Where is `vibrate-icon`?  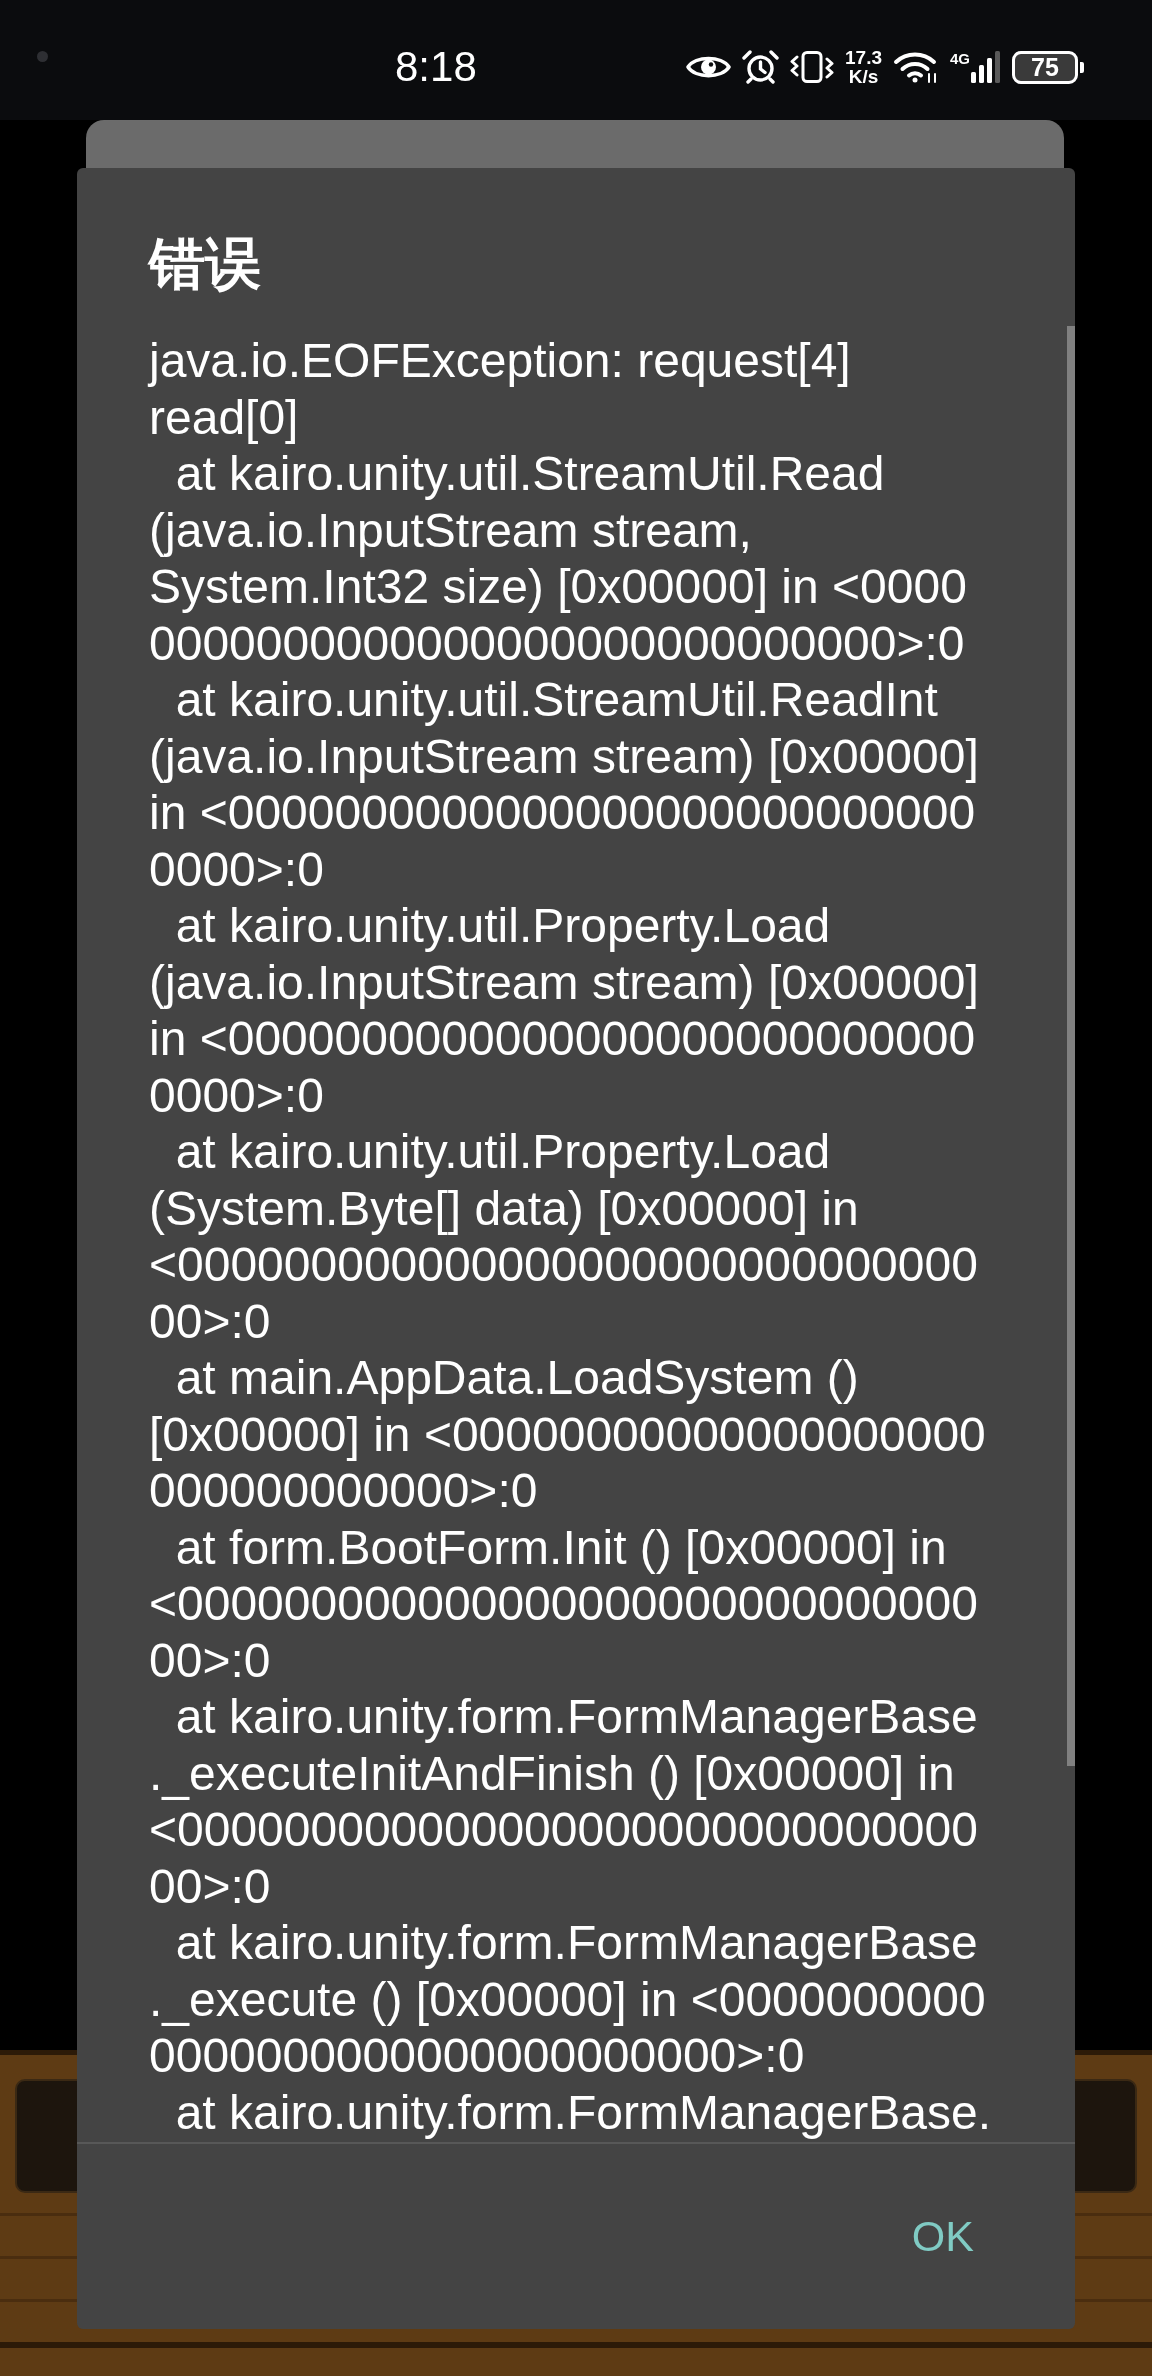 vibrate-icon is located at coordinates (812, 67).